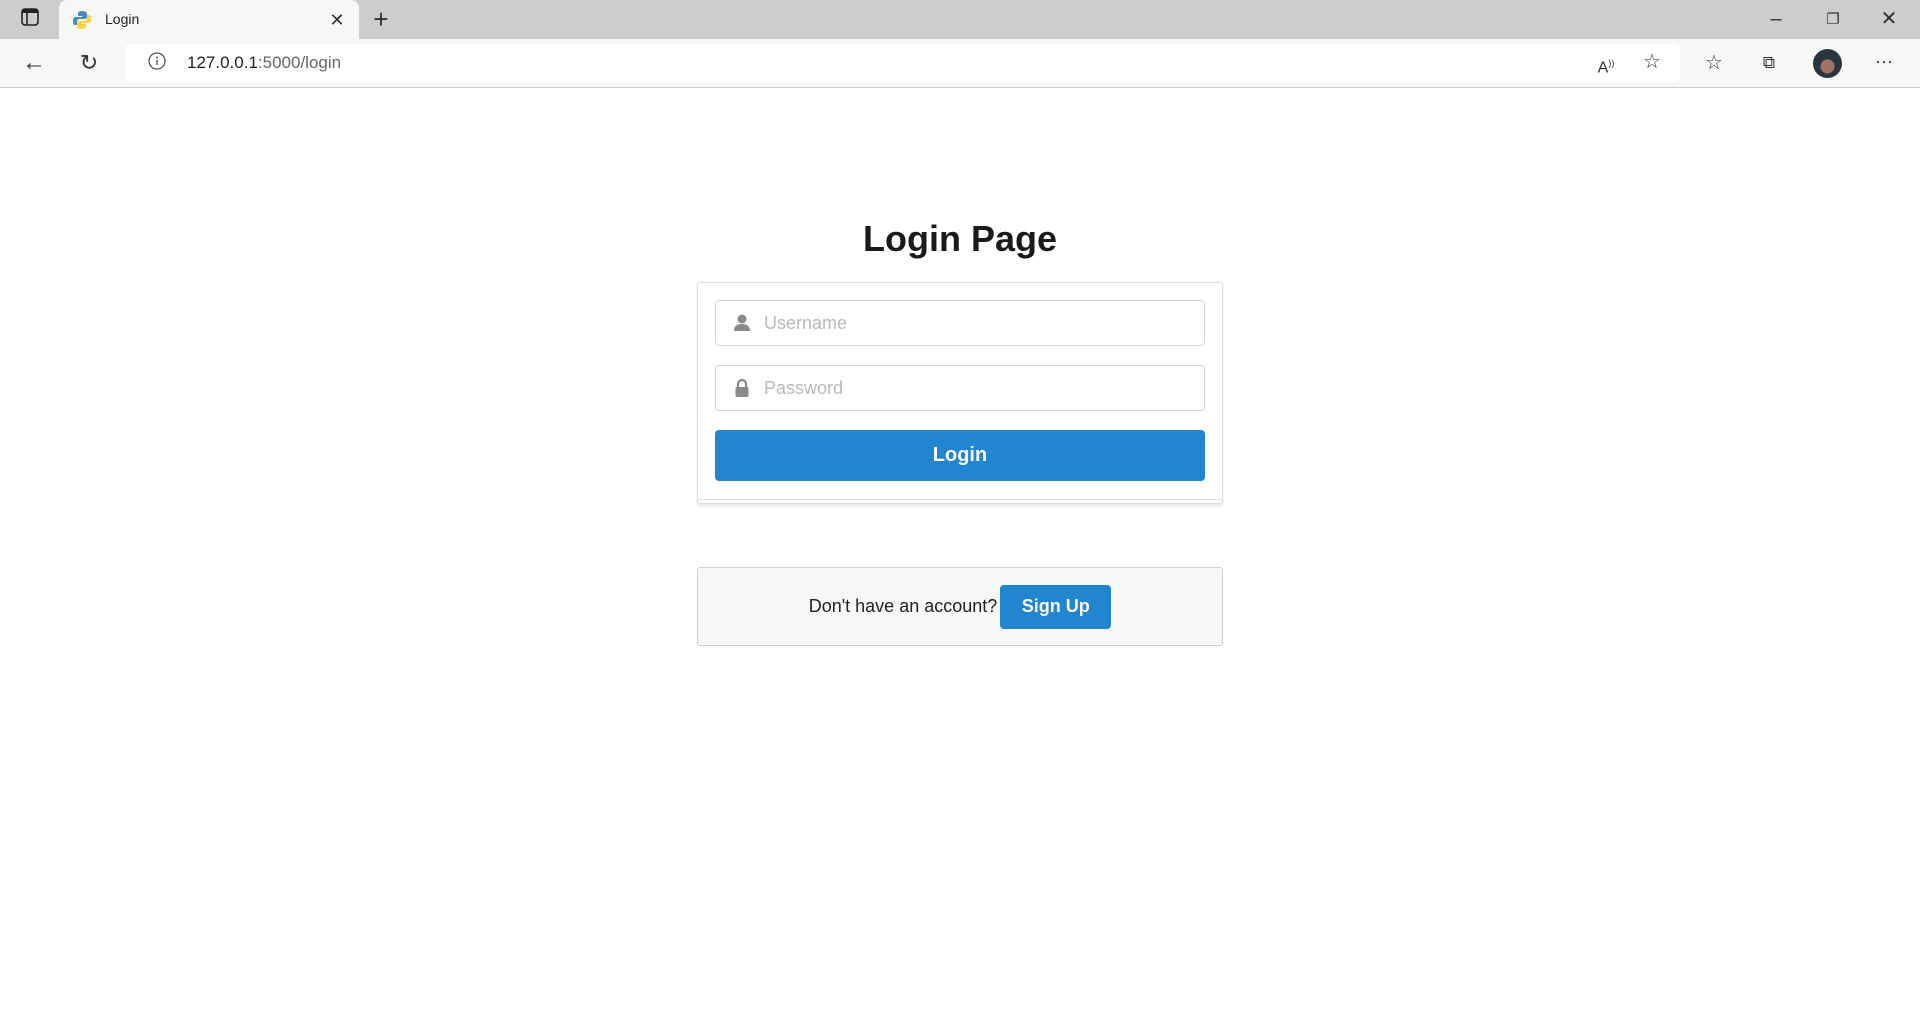 This screenshot has height=1029, width=1920. I want to click on minimize-icon: –, so click(1776, 19).